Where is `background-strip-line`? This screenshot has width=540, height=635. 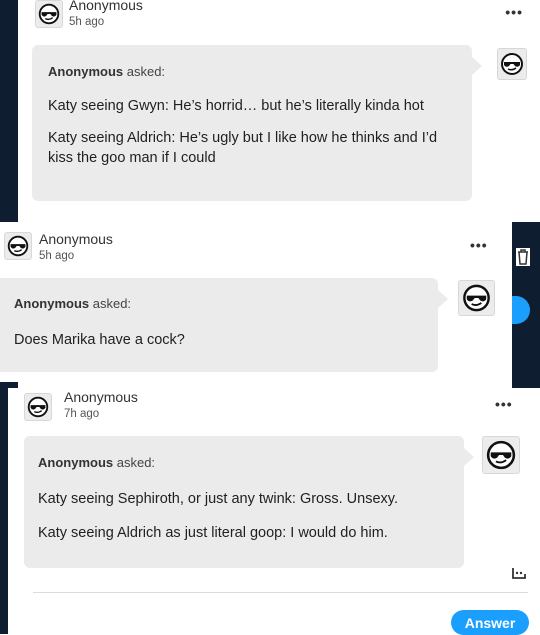
background-strip-line is located at coordinates (526, 348).